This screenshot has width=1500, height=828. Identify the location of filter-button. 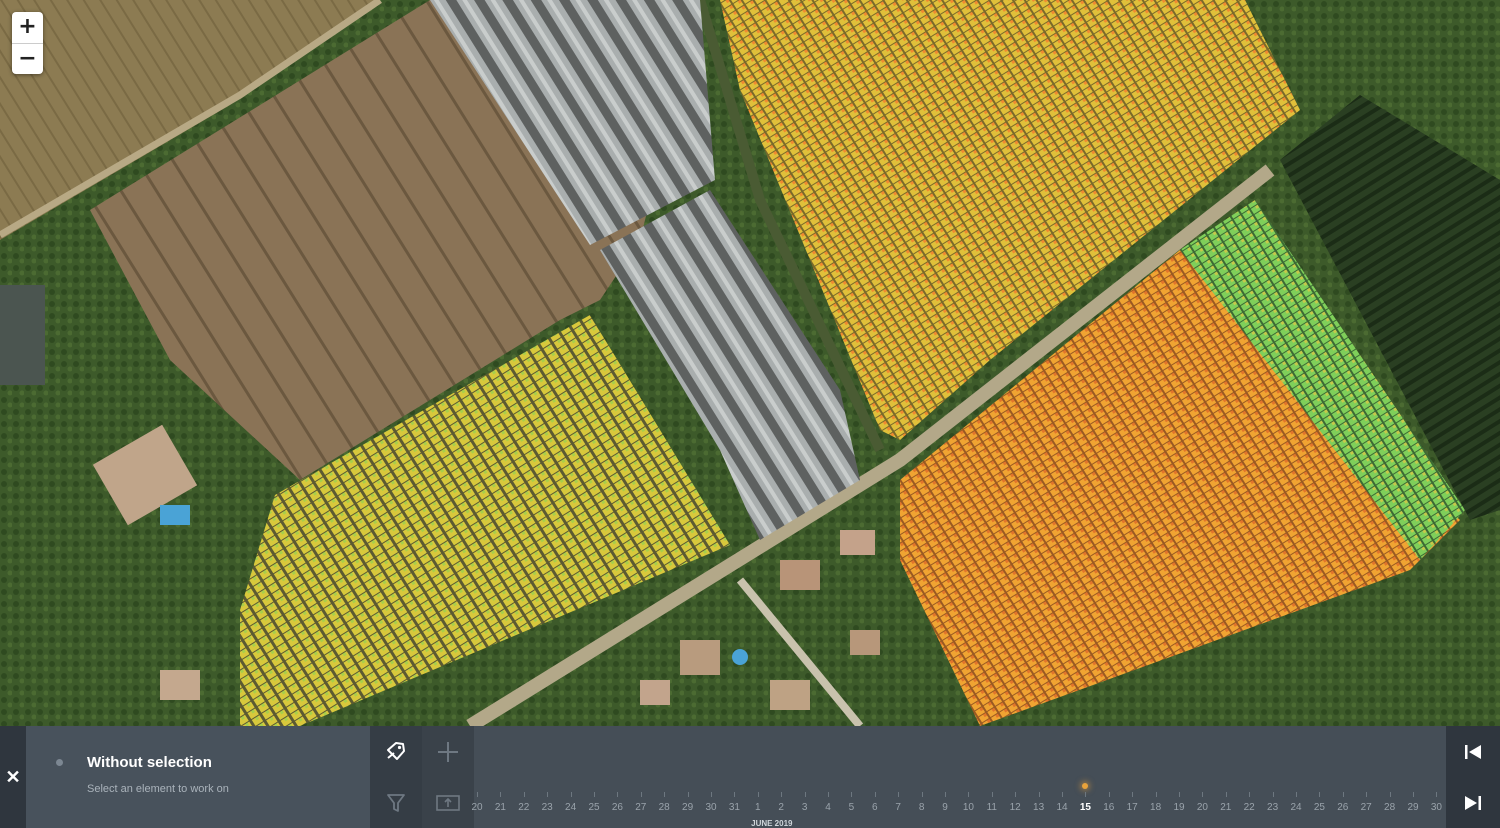
(396, 802).